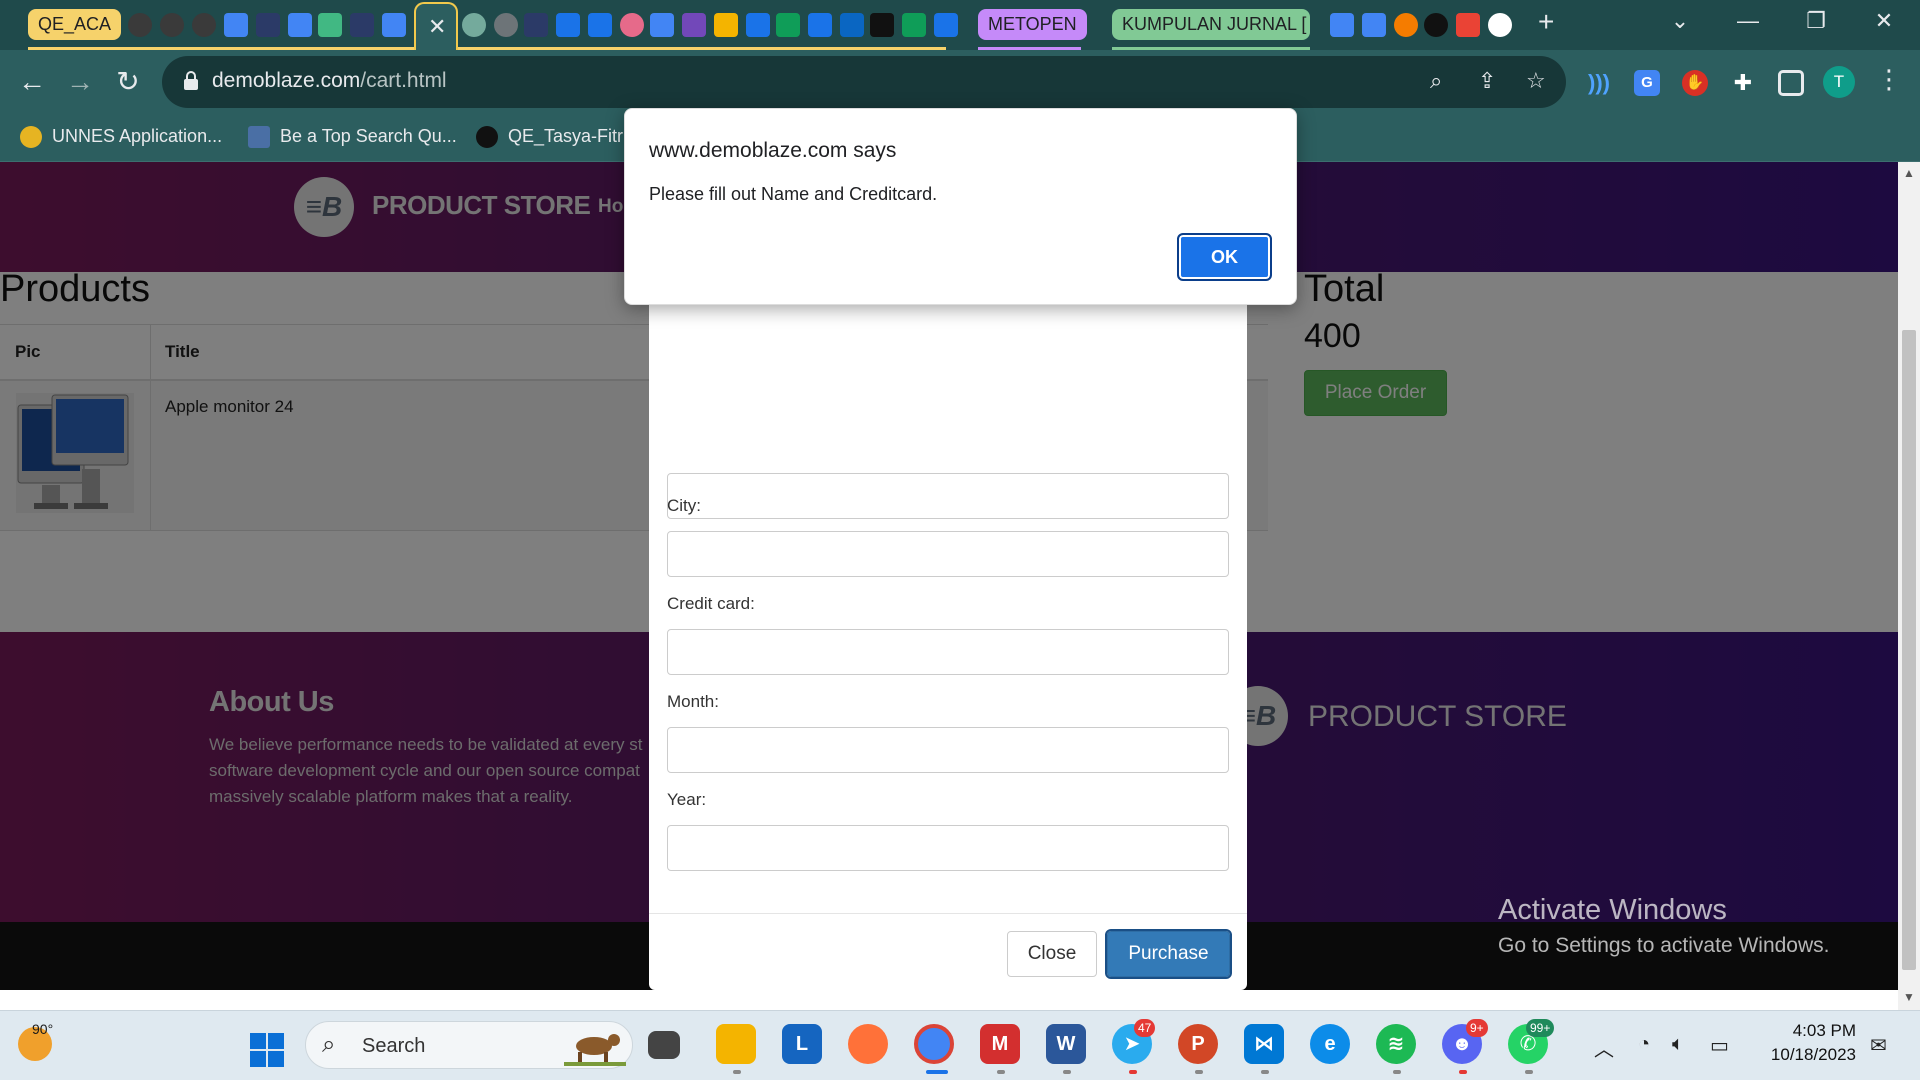  Describe the element at coordinates (330, 25) in the screenshot. I see `vue-icon` at that location.